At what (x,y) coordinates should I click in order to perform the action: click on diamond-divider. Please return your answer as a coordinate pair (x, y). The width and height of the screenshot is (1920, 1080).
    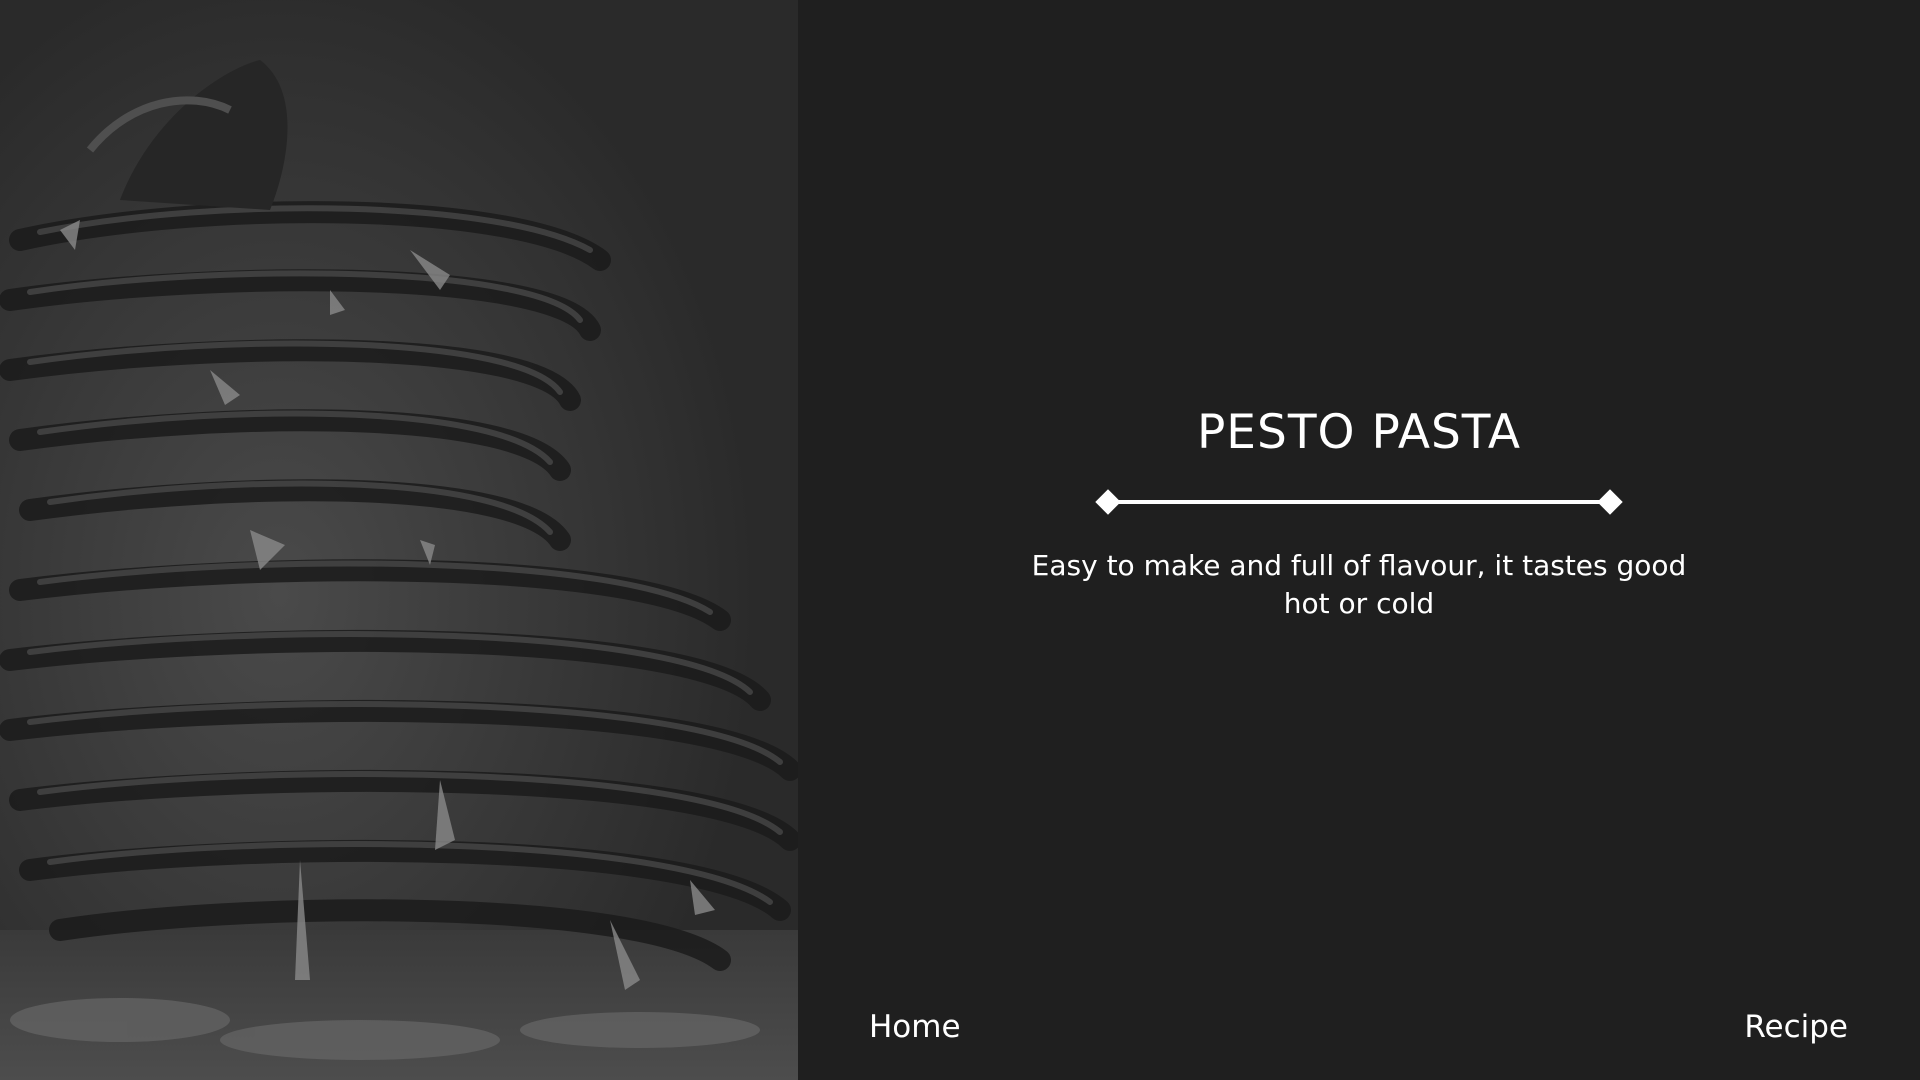
    Looking at the image, I should click on (1359, 502).